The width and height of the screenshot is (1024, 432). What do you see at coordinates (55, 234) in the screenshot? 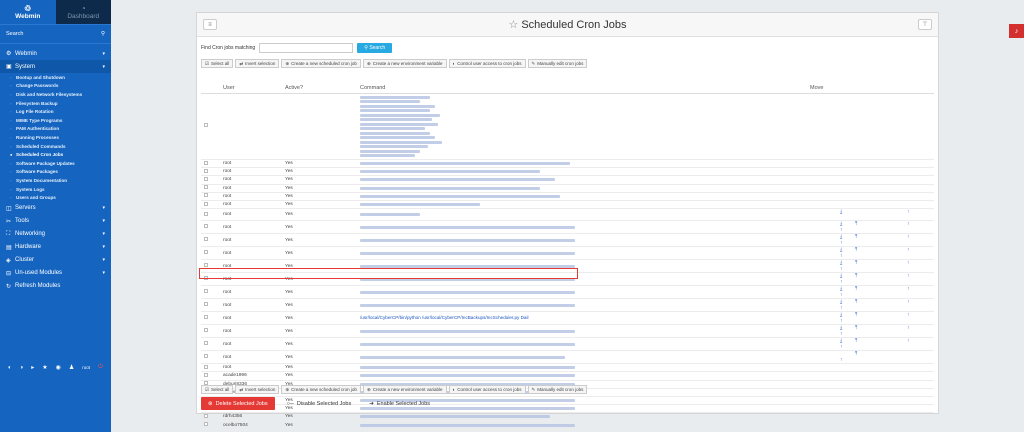
I see `sidebar-category-networking: ⛶ Networking ▾` at bounding box center [55, 234].